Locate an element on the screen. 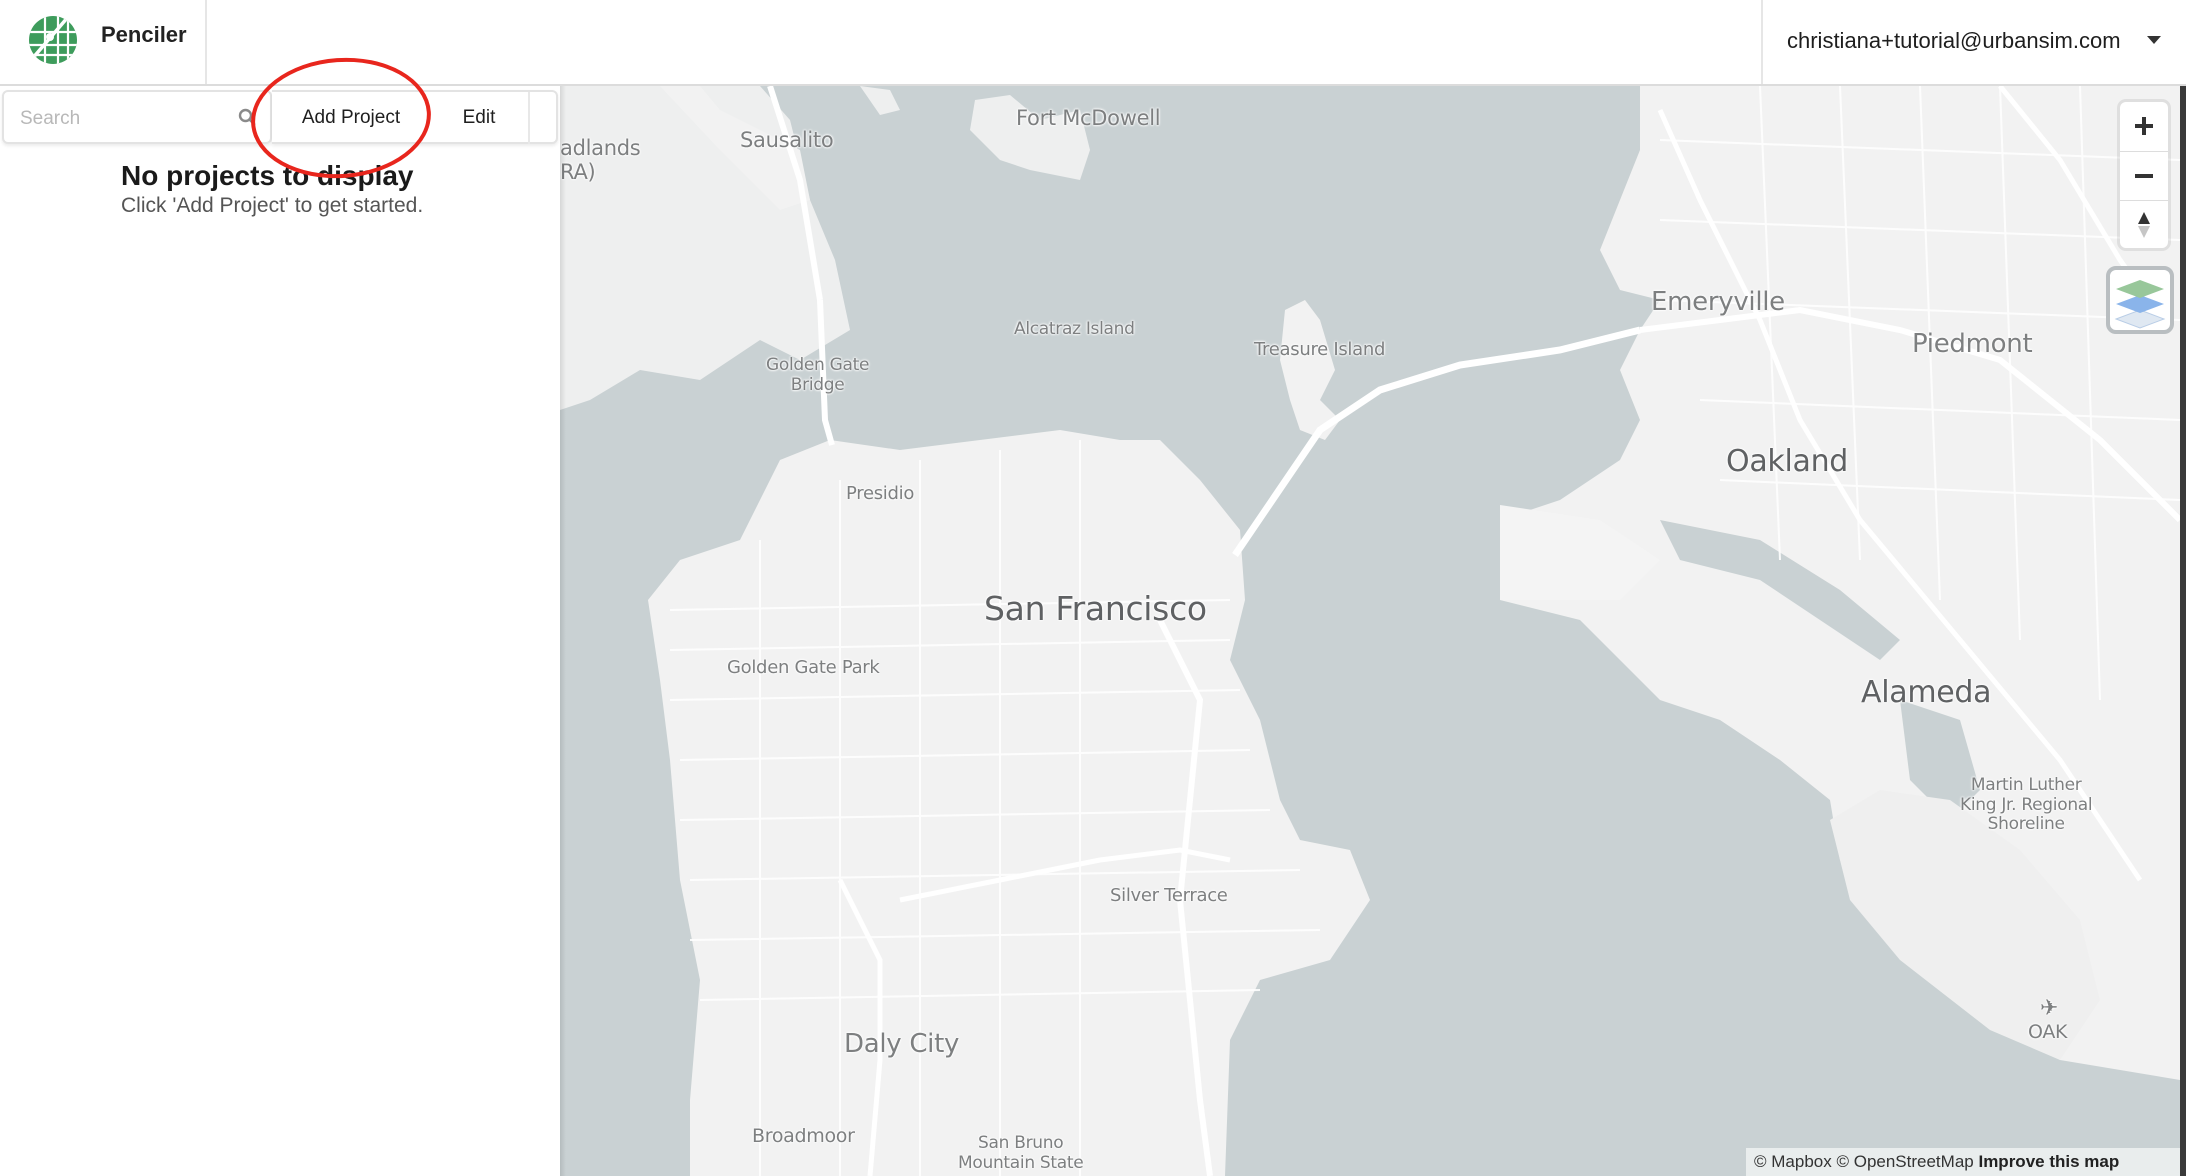  window-edge is located at coordinates (2183, 631).